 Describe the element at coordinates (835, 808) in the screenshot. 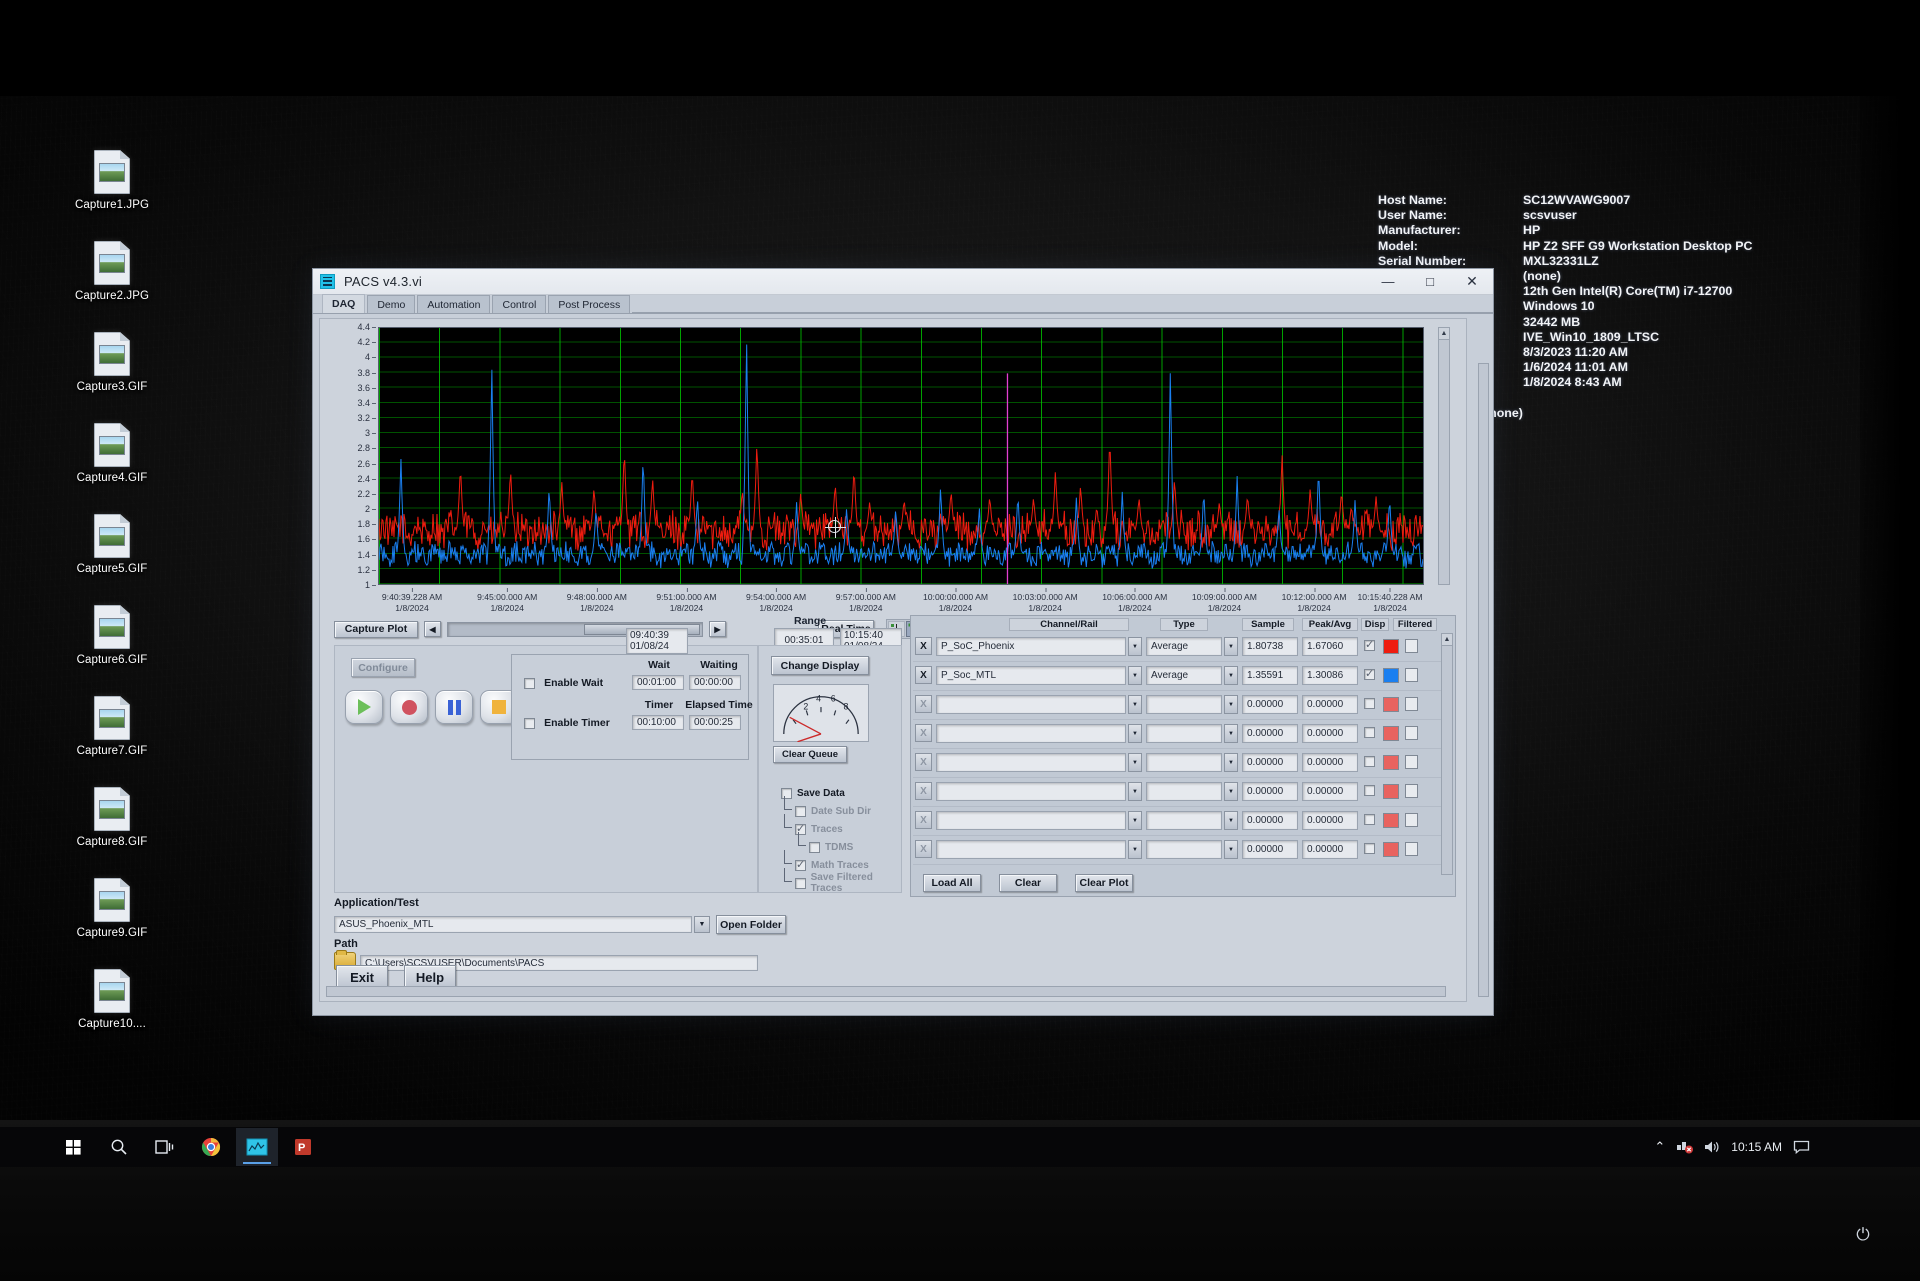

I see `save-data-item: Date Sub Dir` at that location.